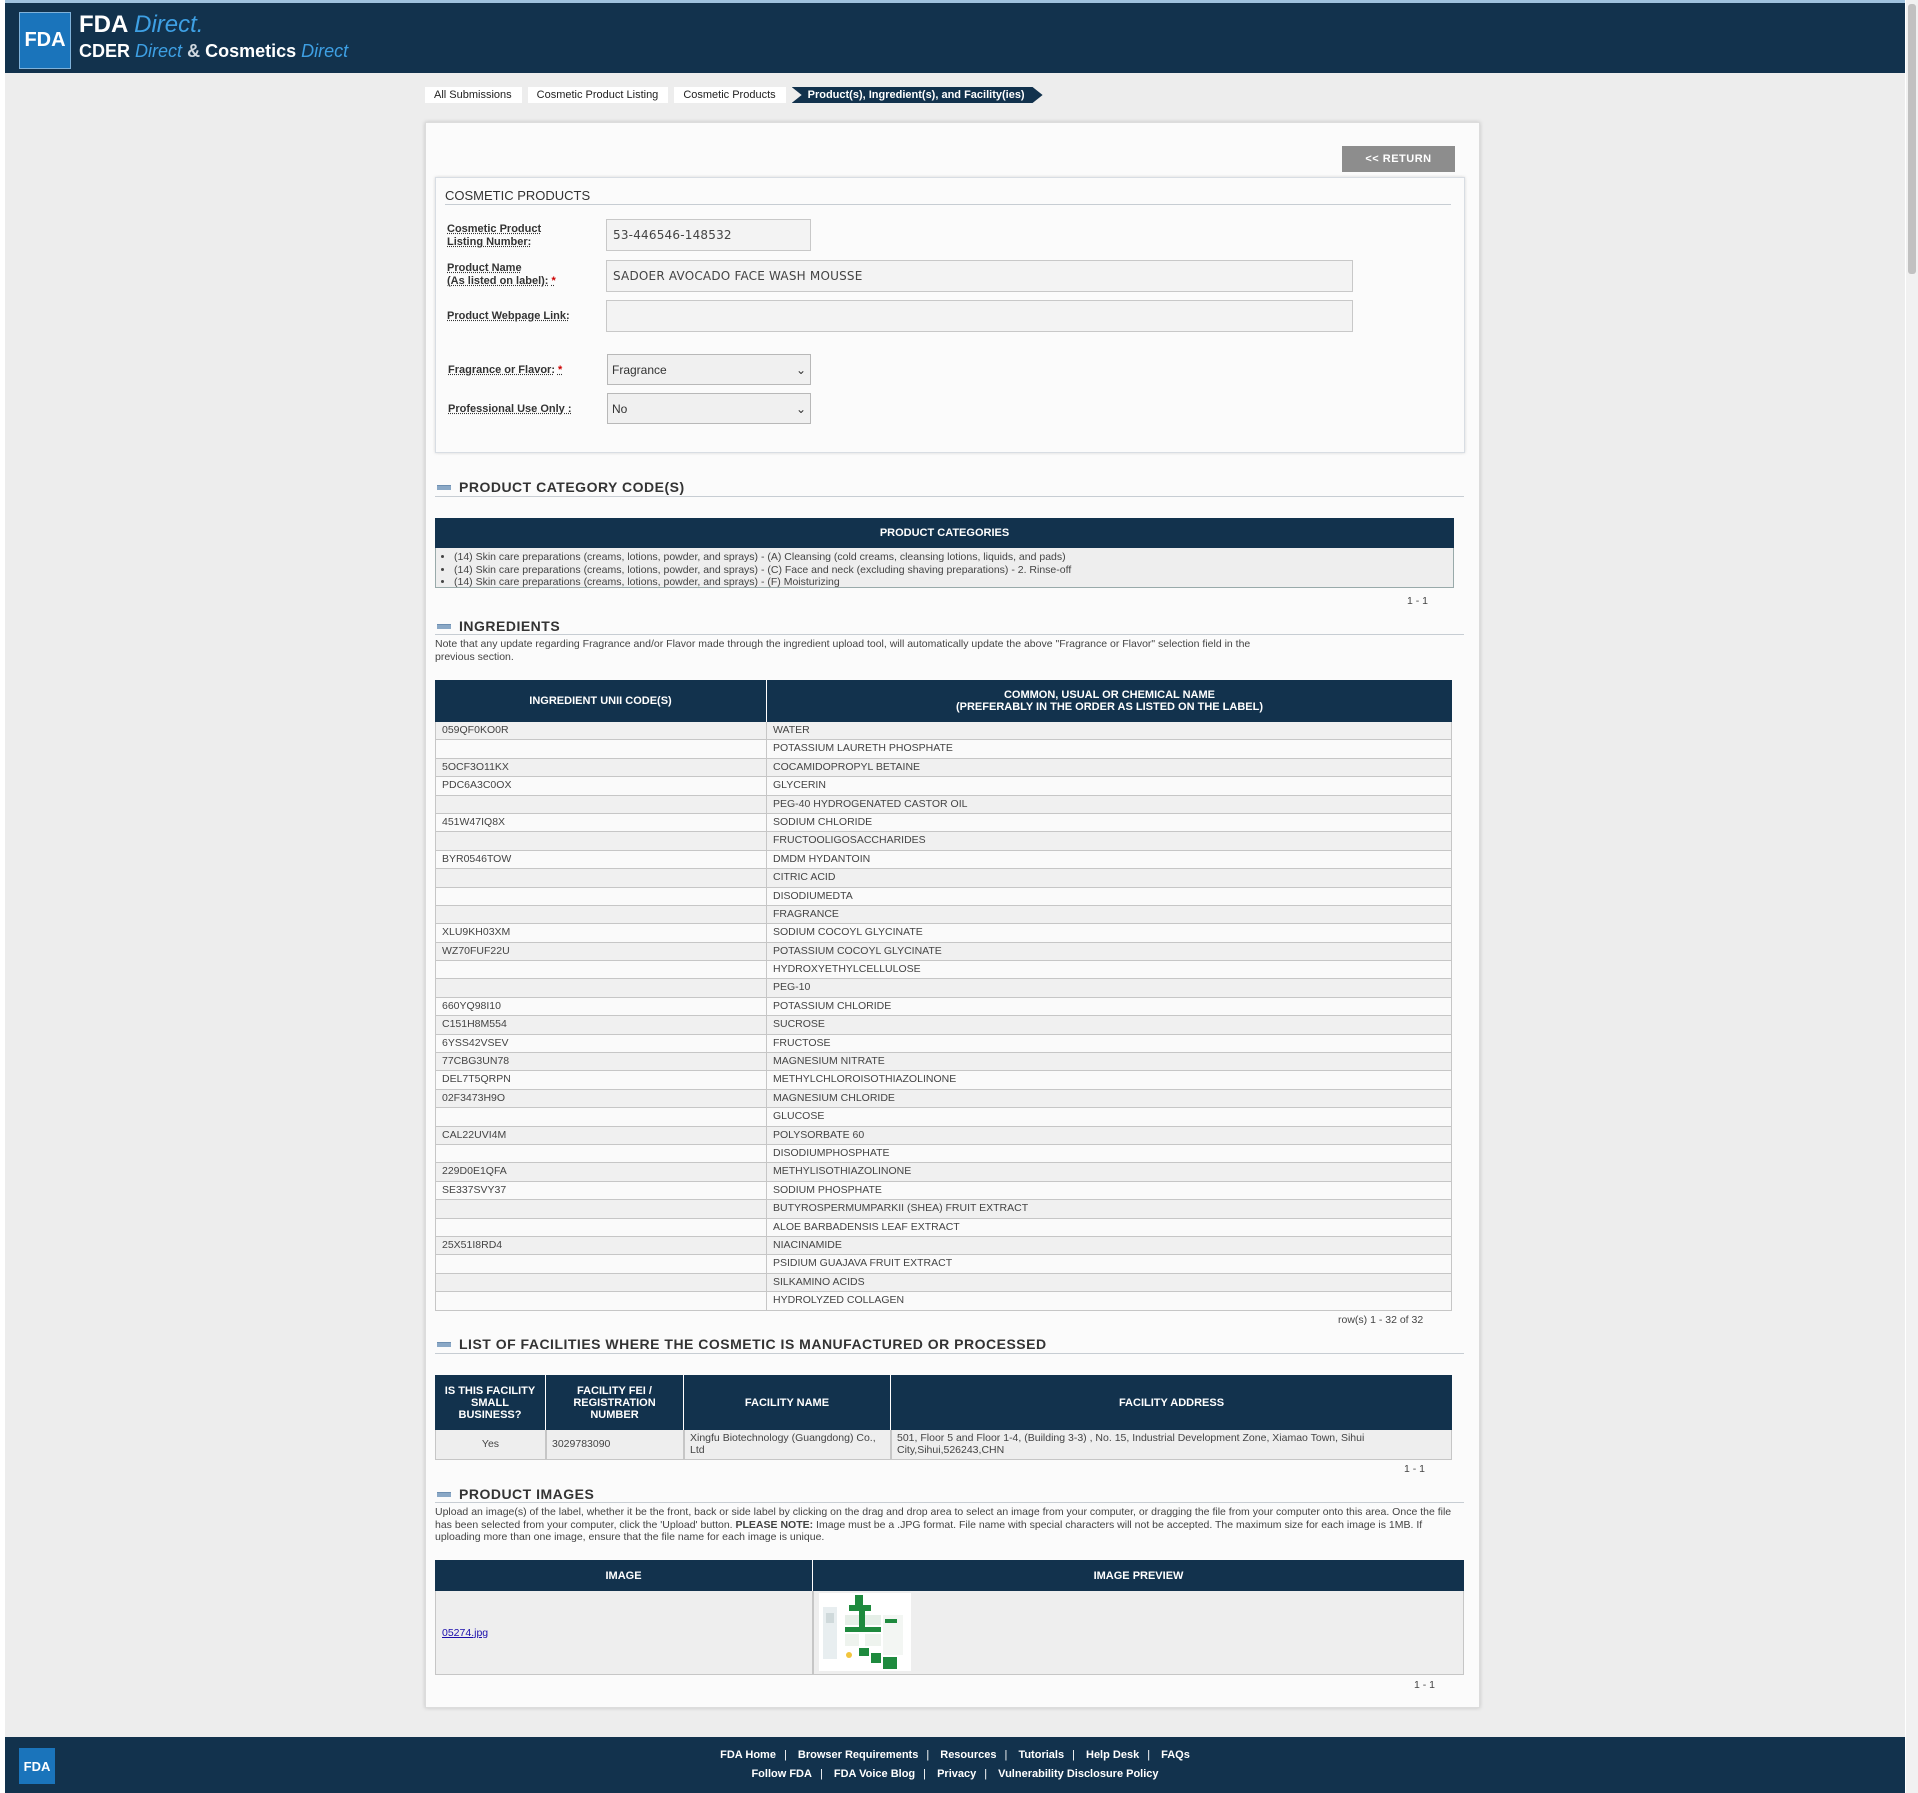 The image size is (1918, 1793). I want to click on table-row: PEG-40 HYDROGENATED CASTOR OIL, so click(943, 804).